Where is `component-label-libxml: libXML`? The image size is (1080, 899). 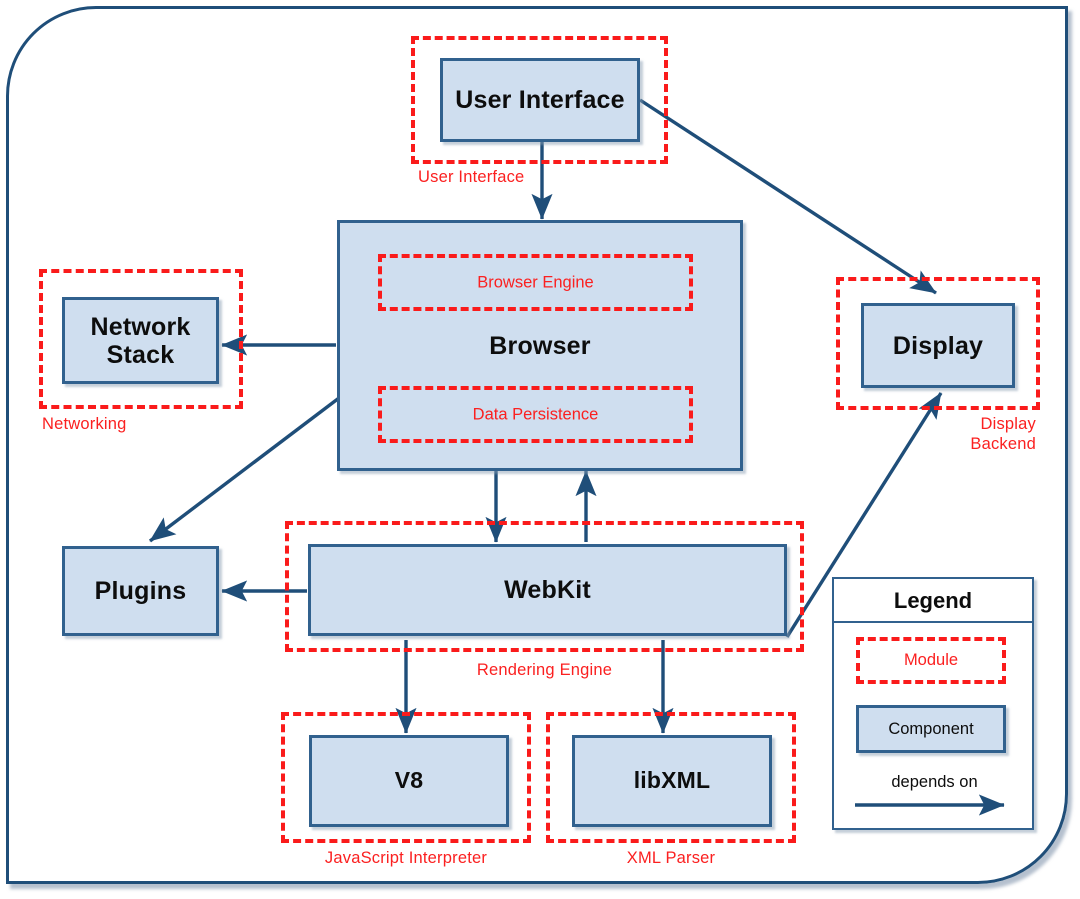
component-label-libxml: libXML is located at coordinates (672, 780).